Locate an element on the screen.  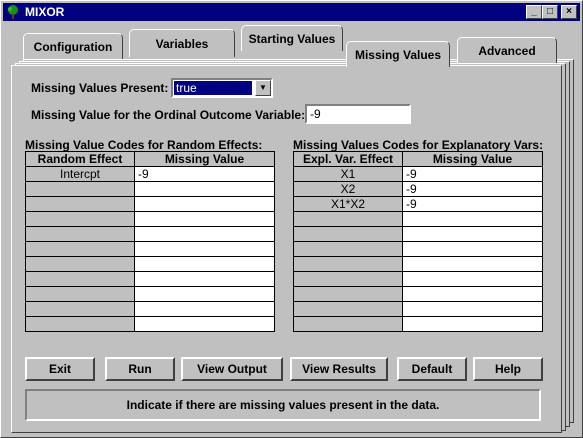
default-button: Default is located at coordinates (432, 369).